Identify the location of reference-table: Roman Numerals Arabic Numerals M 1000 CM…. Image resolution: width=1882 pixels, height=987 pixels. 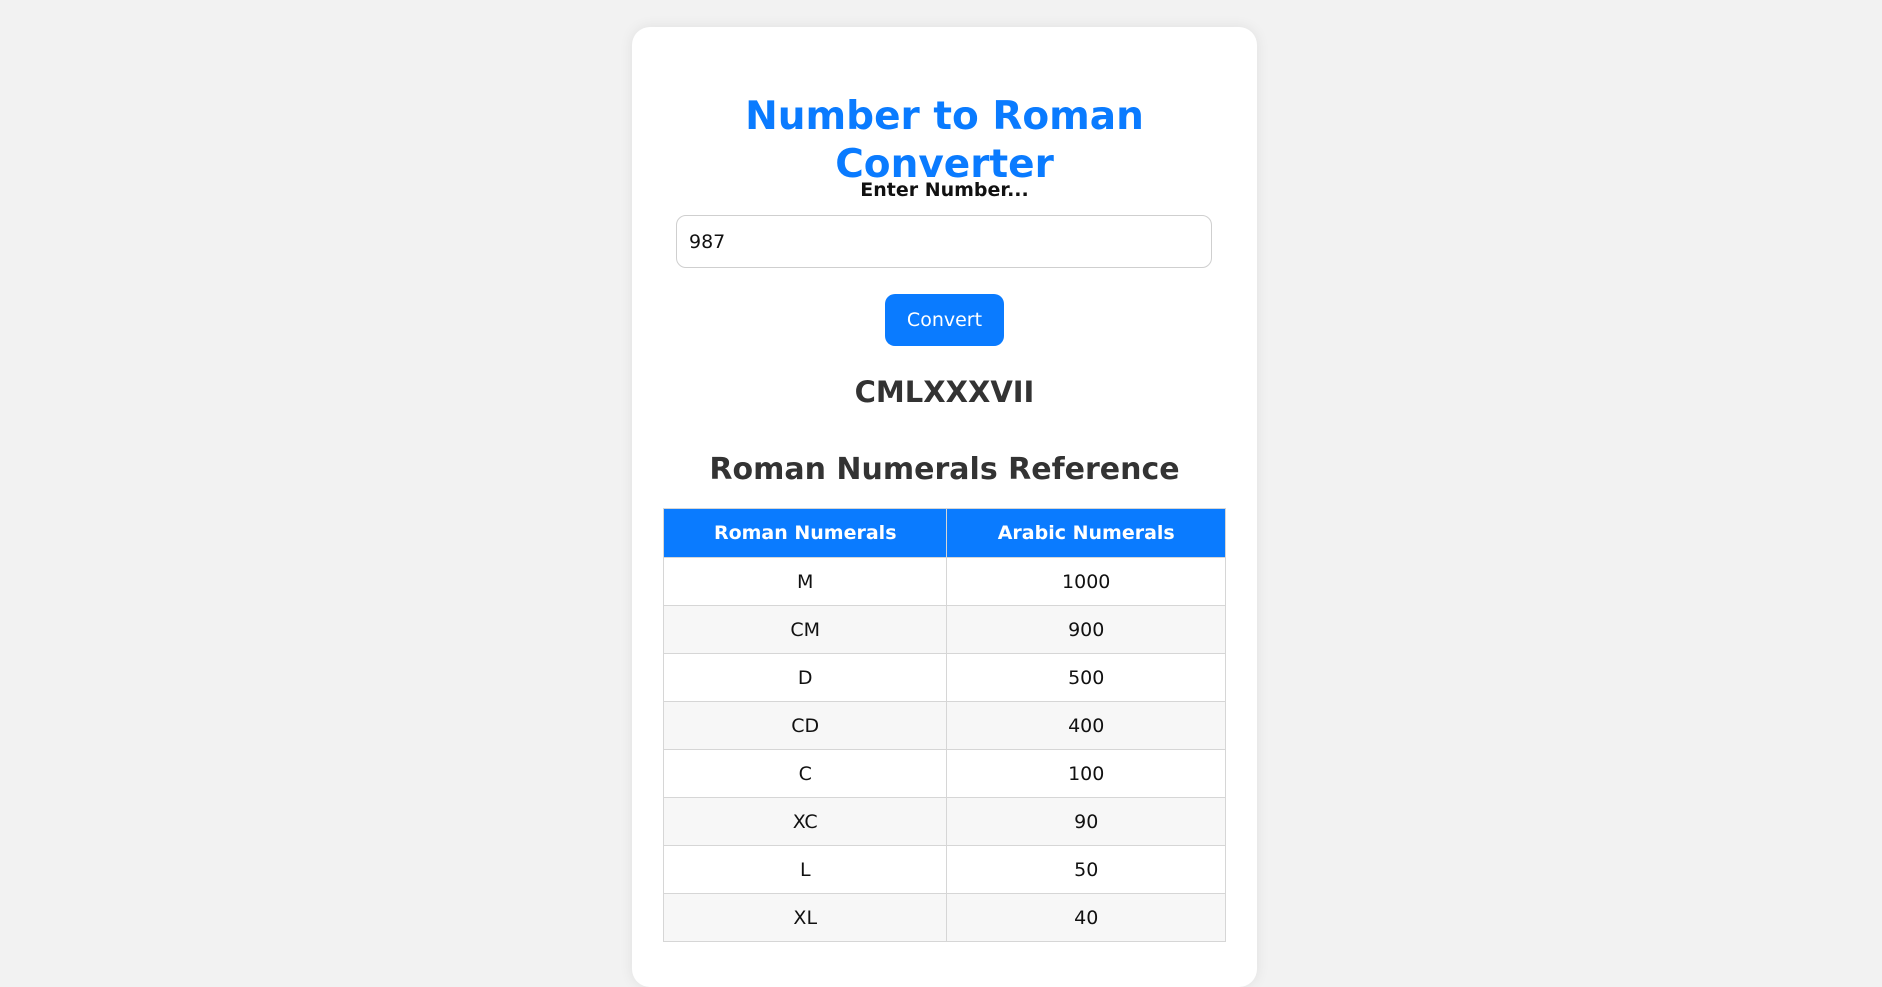
(944, 725).